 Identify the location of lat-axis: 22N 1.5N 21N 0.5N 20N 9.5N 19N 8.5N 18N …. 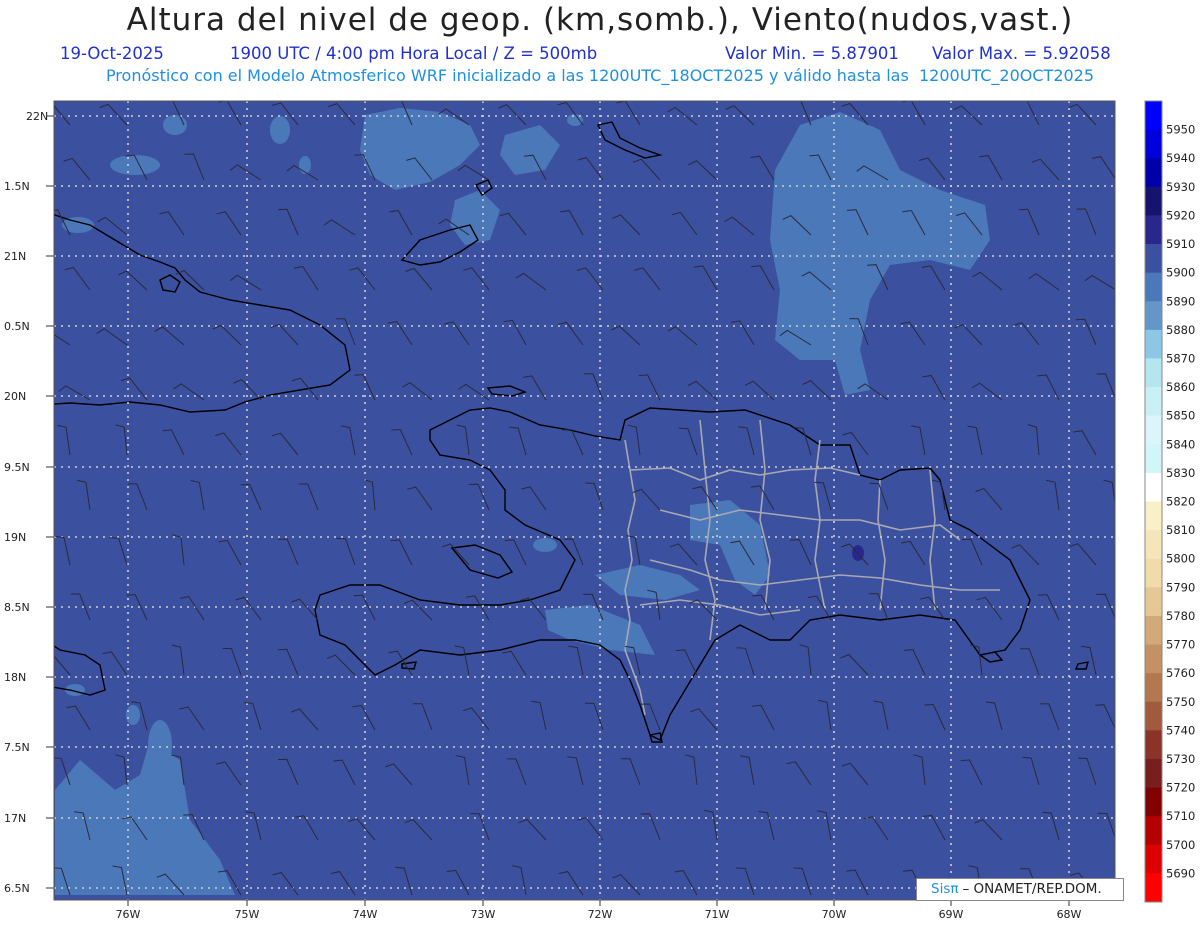
(29, 502).